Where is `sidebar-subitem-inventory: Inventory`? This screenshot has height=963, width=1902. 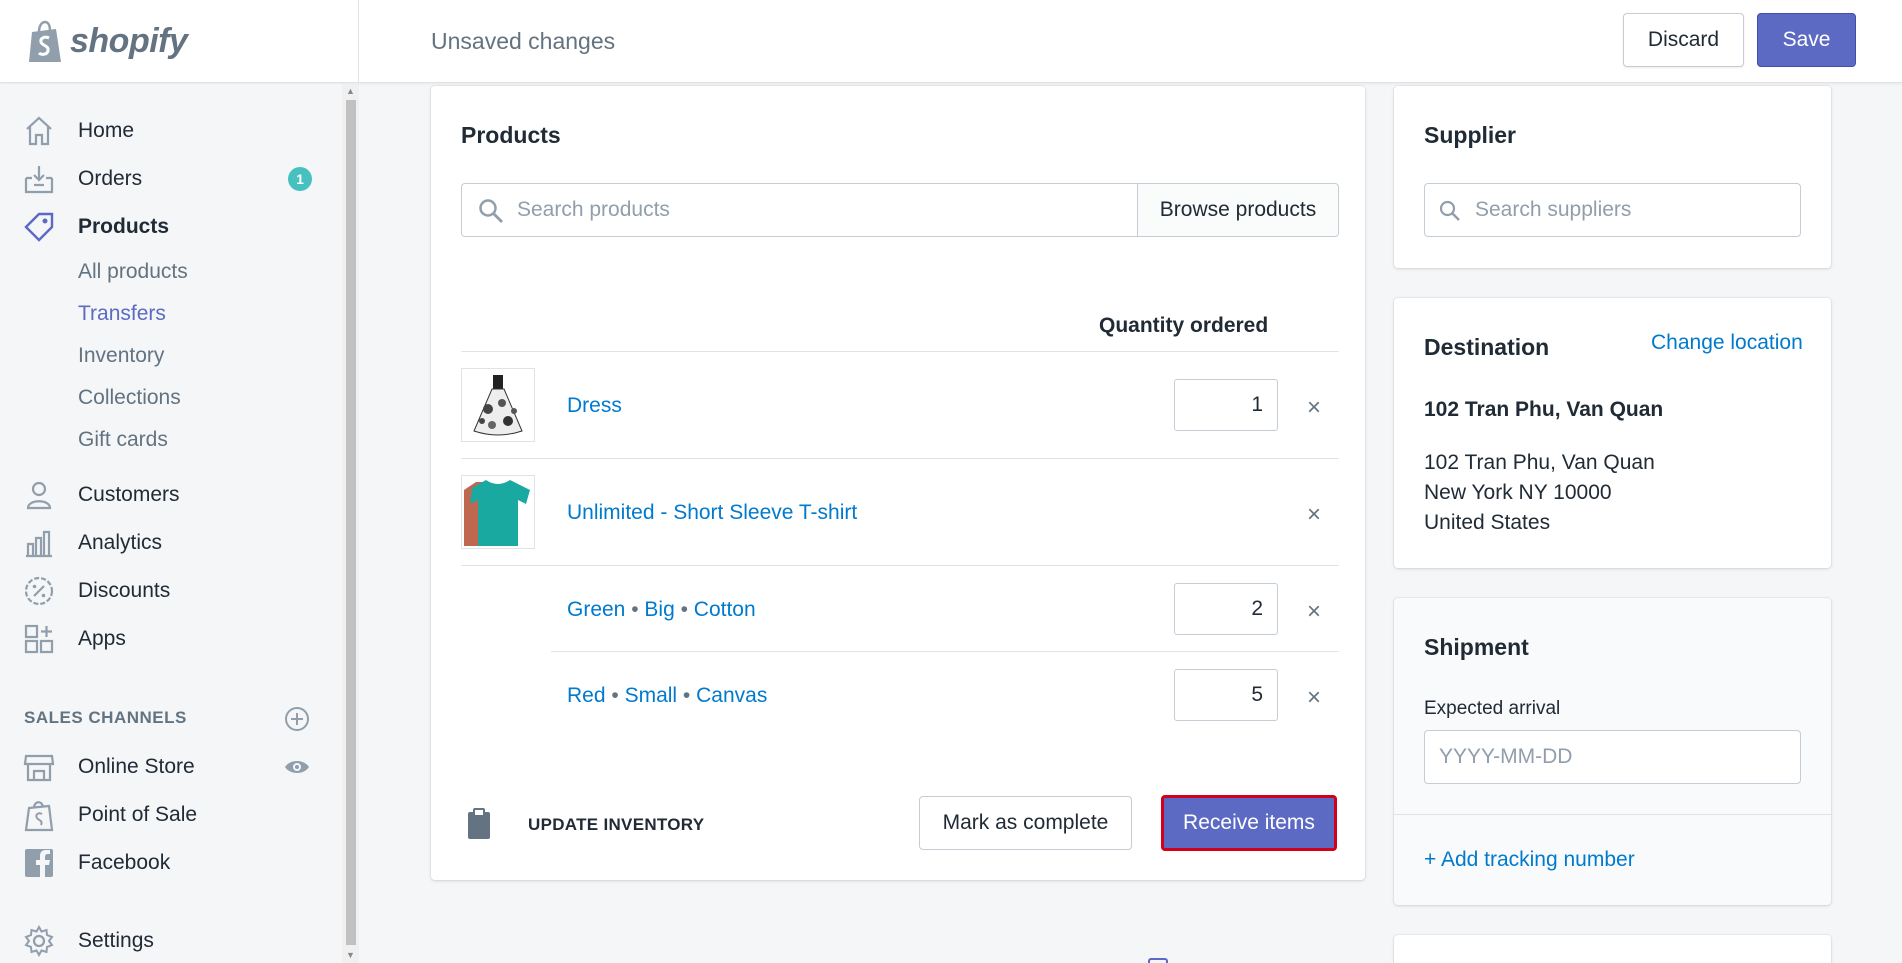
sidebar-subitem-inventory: Inventory is located at coordinates (121, 356).